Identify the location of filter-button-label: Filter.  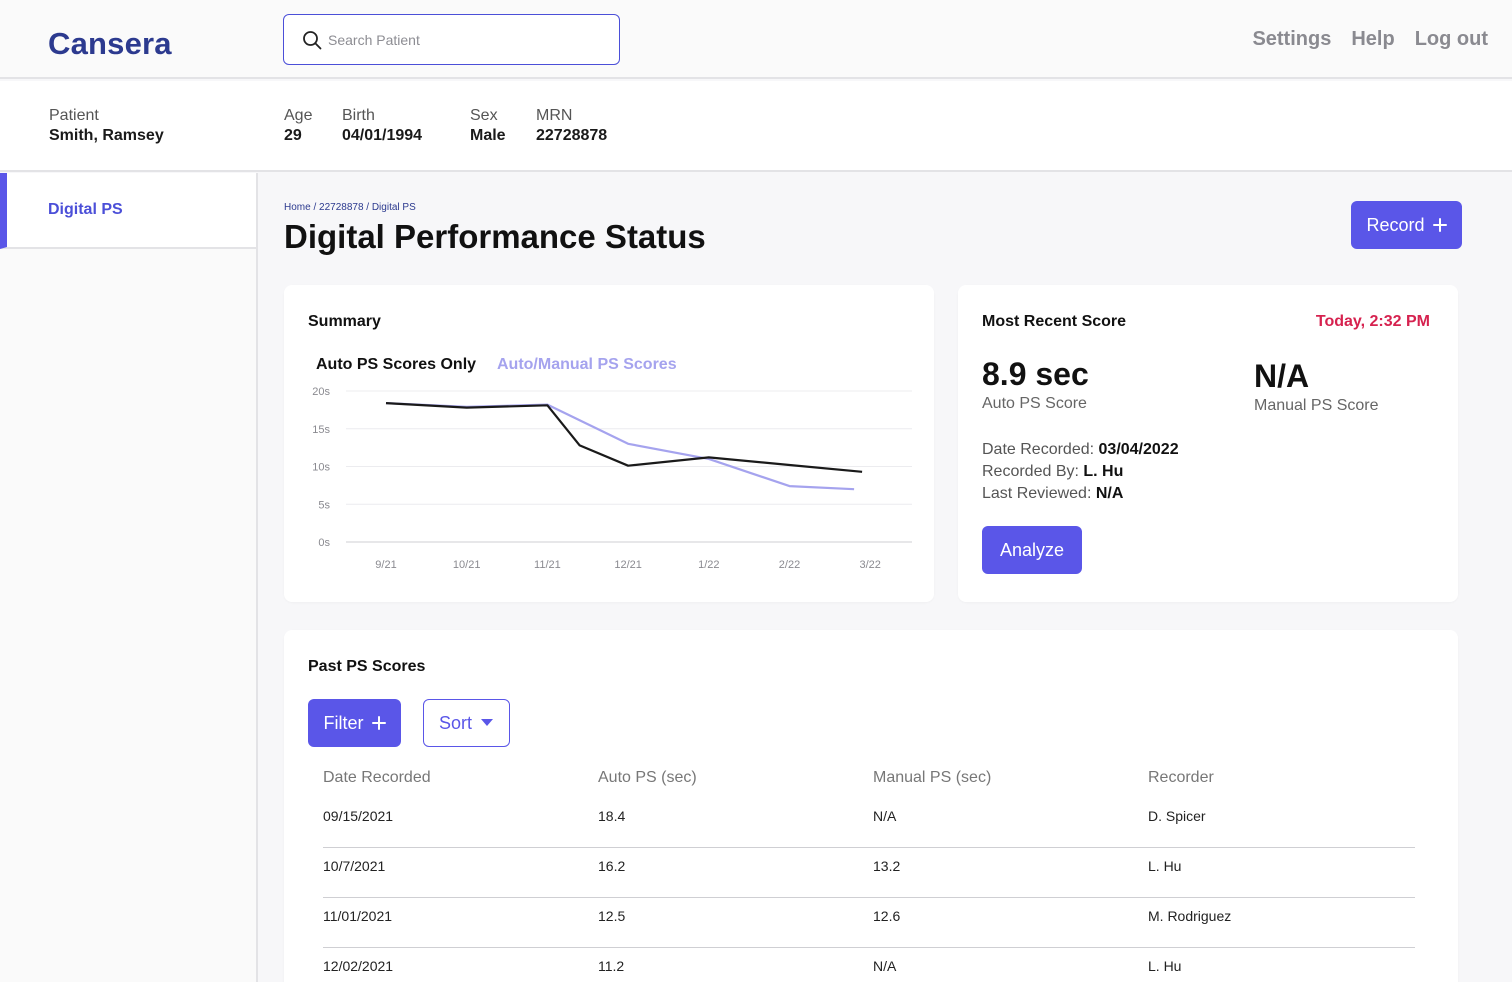
(343, 722).